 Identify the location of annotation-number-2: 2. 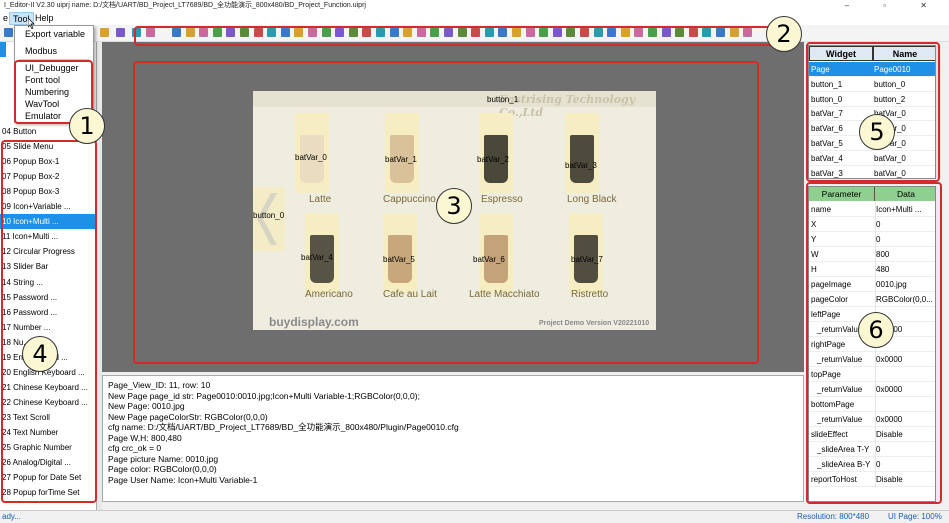
(784, 34).